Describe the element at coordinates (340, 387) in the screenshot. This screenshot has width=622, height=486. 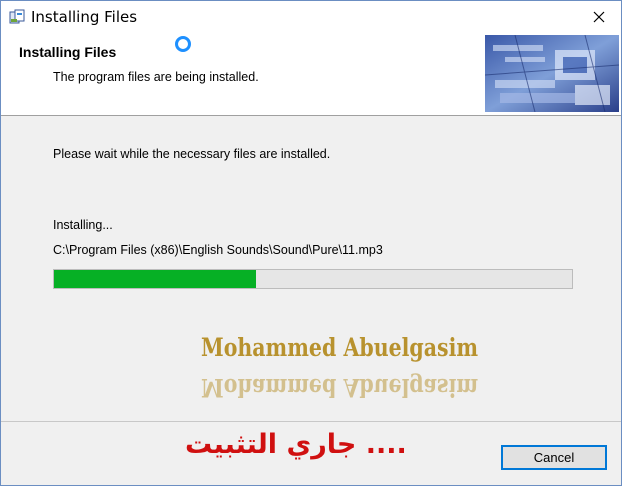
I see `watermark-reflection: Mohammed Abuelgasim` at that location.